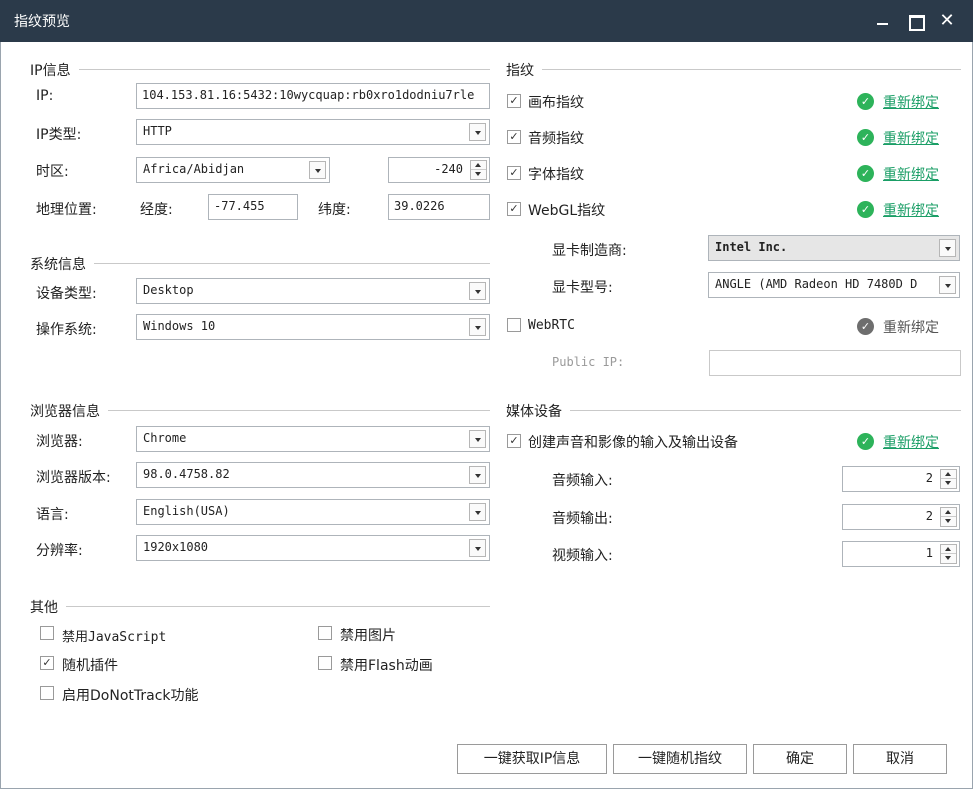  What do you see at coordinates (313, 548) in the screenshot?
I see `resolution-select: 1920x1080` at bounding box center [313, 548].